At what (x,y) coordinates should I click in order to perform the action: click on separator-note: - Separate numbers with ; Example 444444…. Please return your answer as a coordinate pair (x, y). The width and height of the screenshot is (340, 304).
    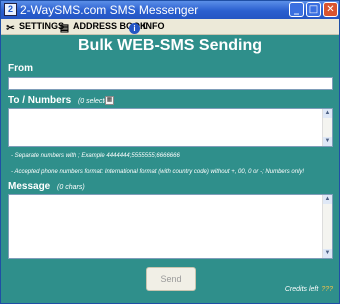
    Looking at the image, I should click on (95, 156).